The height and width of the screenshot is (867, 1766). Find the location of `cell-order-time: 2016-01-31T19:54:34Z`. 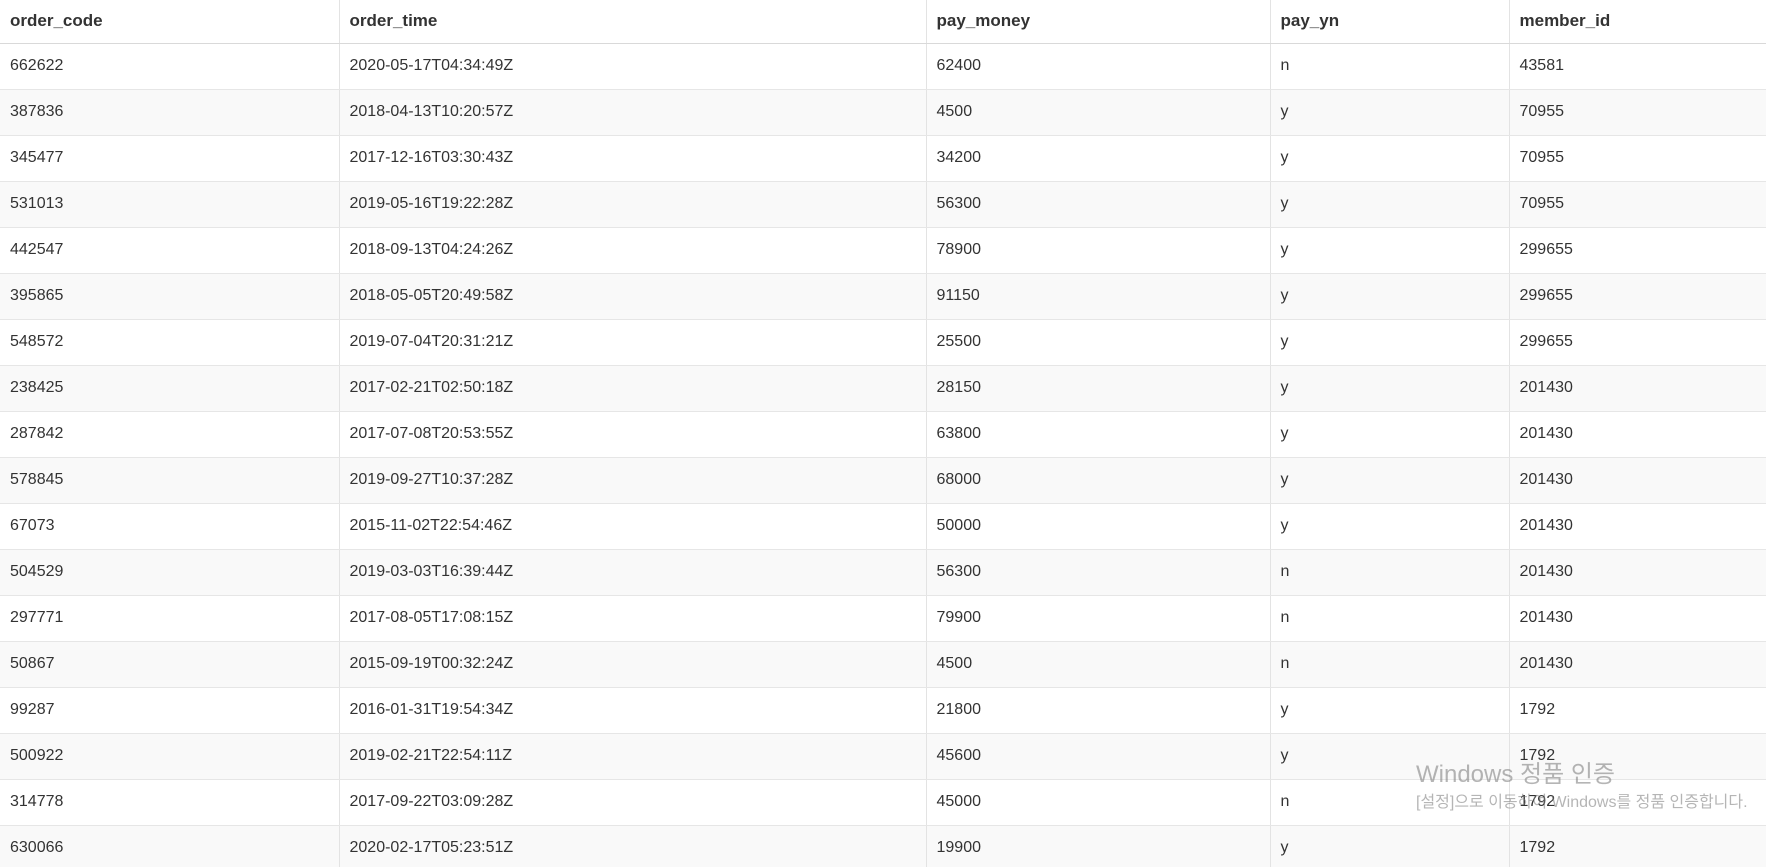

cell-order-time: 2016-01-31T19:54:34Z is located at coordinates (632, 710).